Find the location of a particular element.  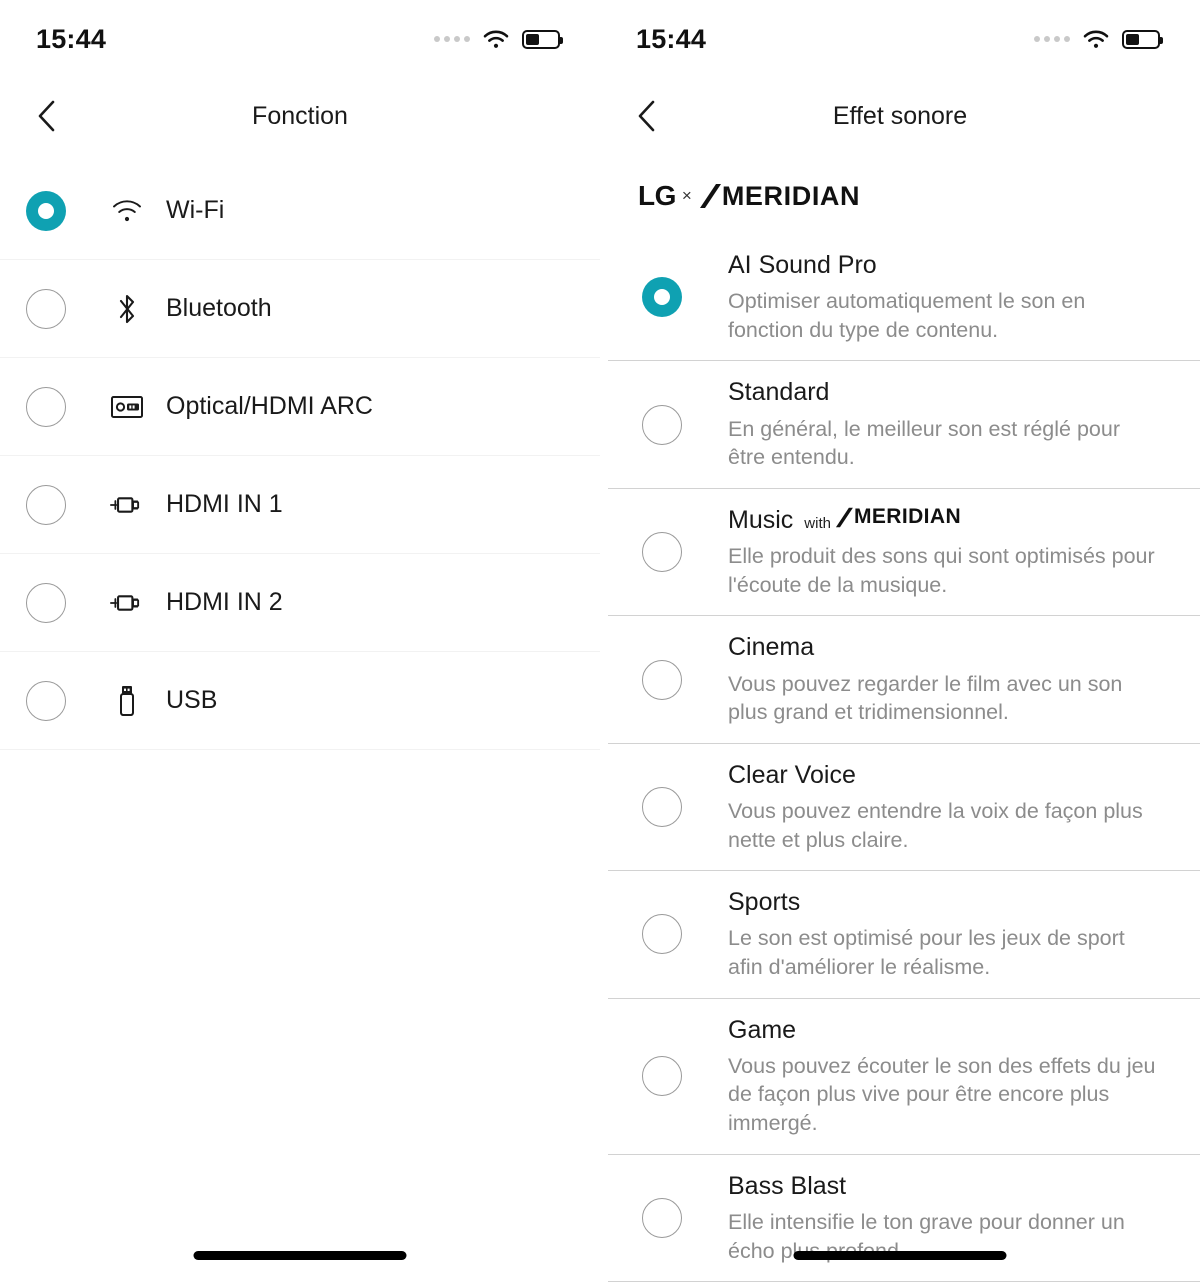

radio-sports is located at coordinates (662, 934).